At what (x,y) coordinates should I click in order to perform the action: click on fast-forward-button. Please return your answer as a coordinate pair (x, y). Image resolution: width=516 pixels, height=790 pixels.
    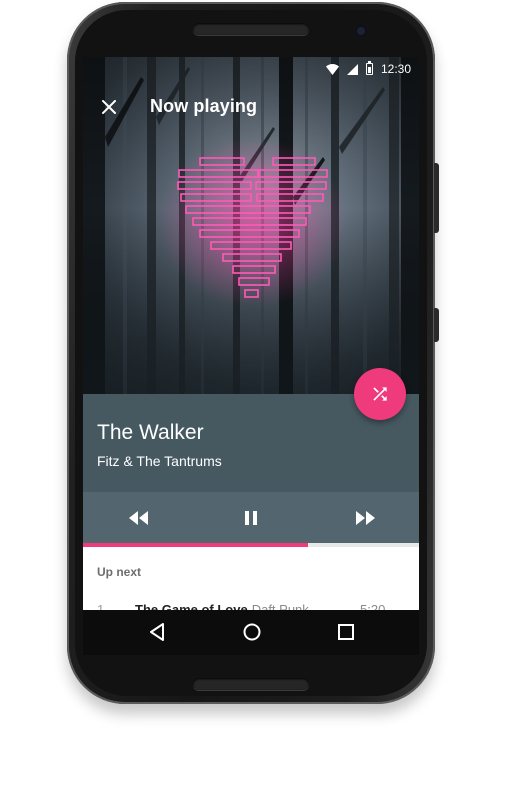
    Looking at the image, I should click on (365, 518).